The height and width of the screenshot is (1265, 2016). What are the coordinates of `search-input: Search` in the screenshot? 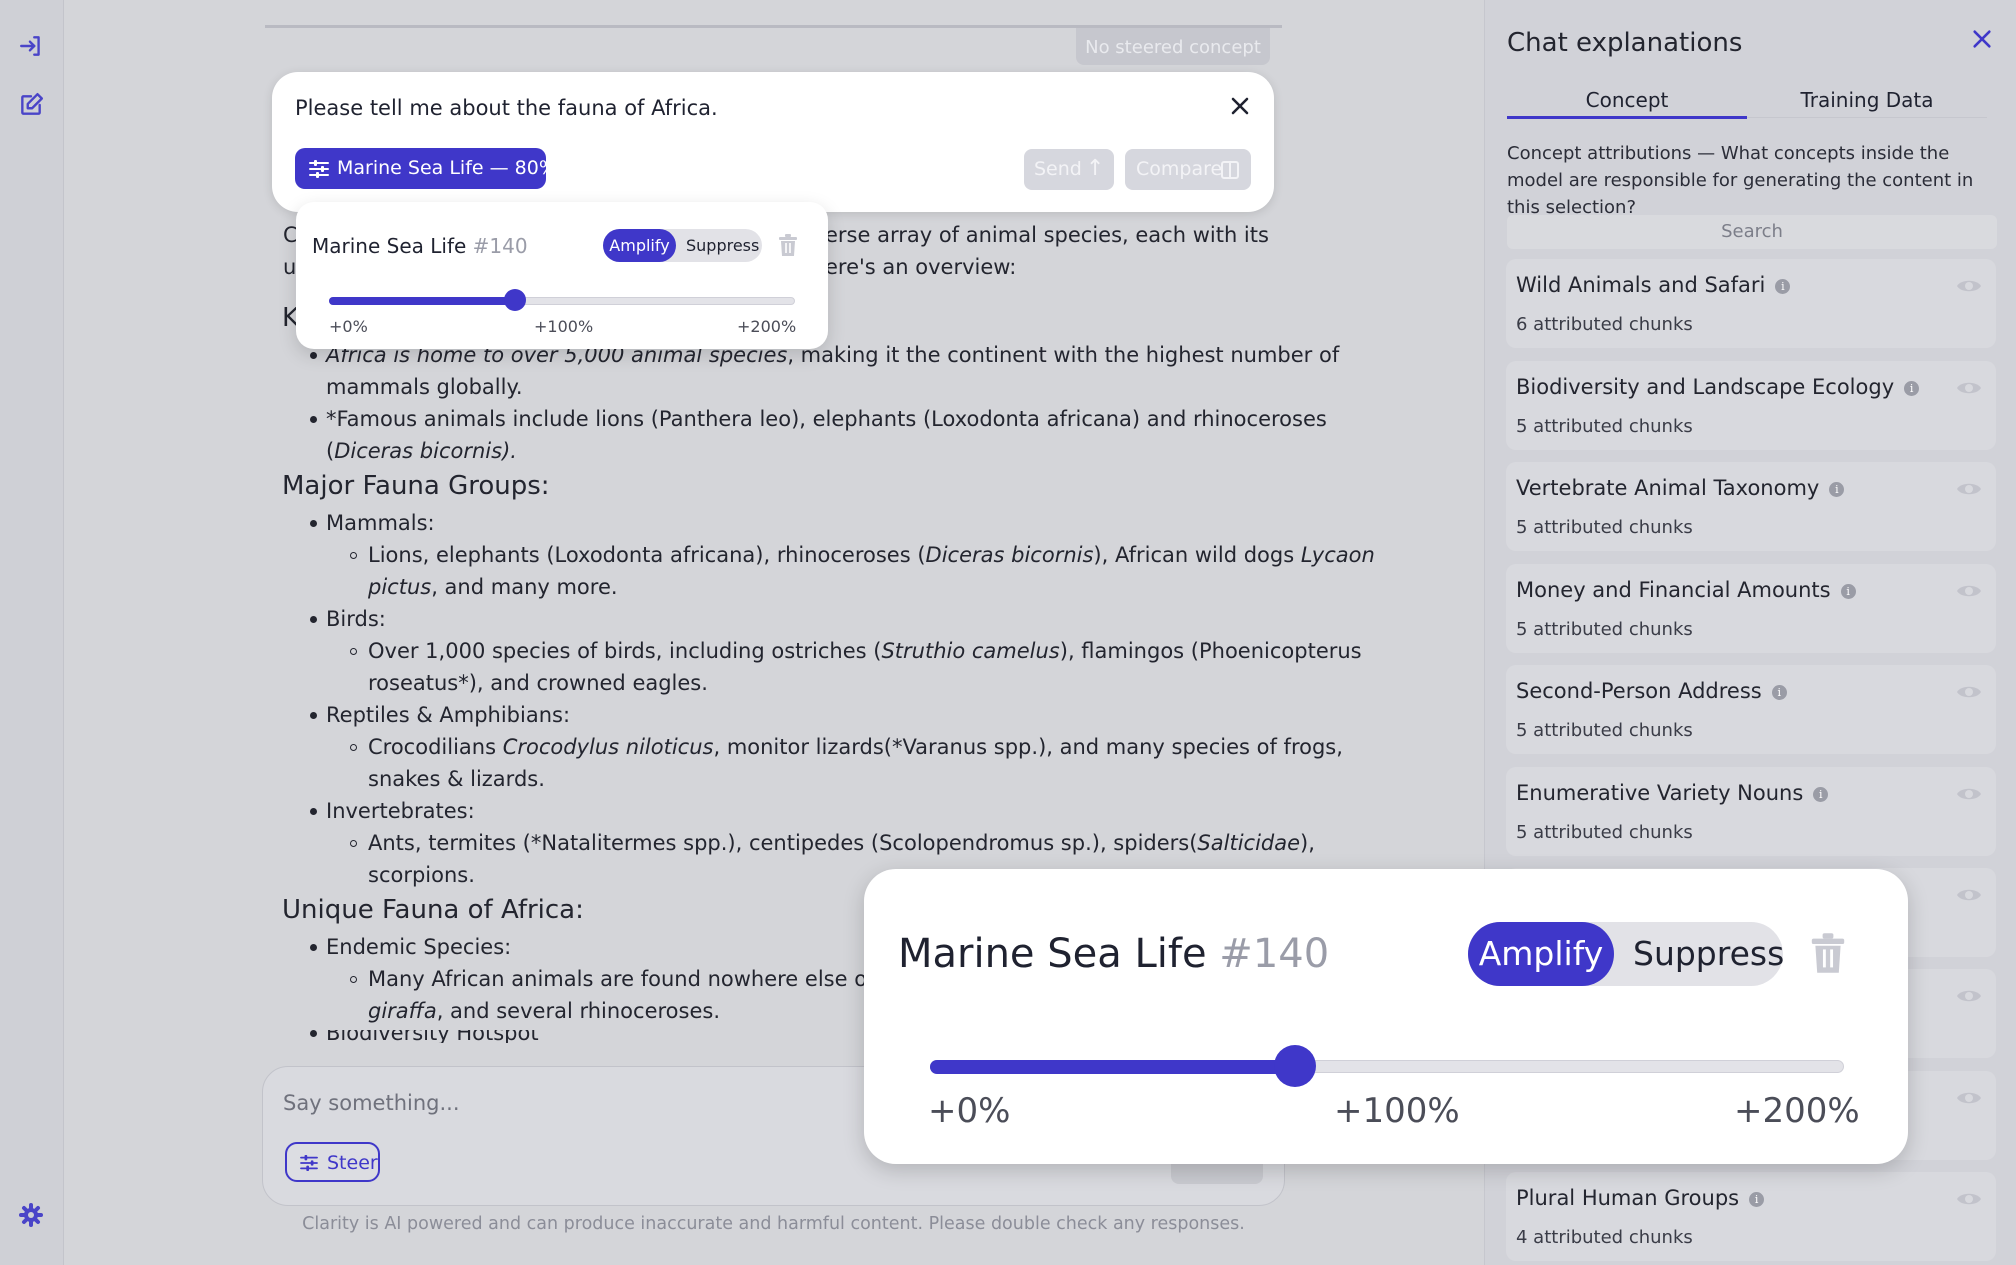 It's located at (1752, 232).